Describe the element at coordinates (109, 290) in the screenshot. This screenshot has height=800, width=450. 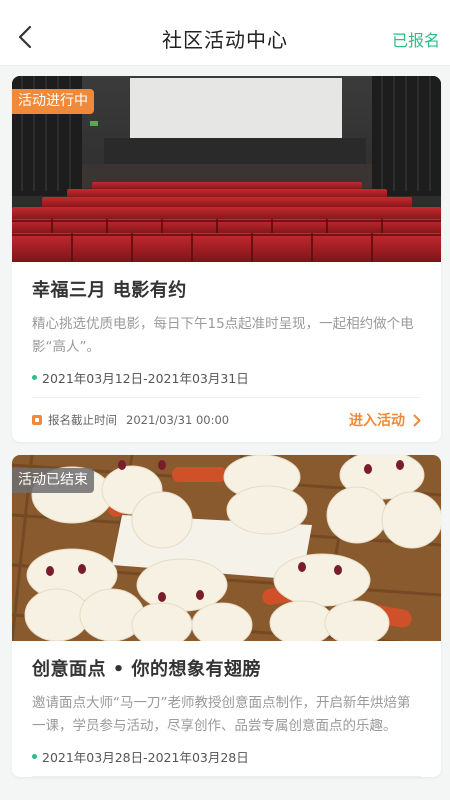
I see `activity-title: 幸福三月 电影有约` at that location.